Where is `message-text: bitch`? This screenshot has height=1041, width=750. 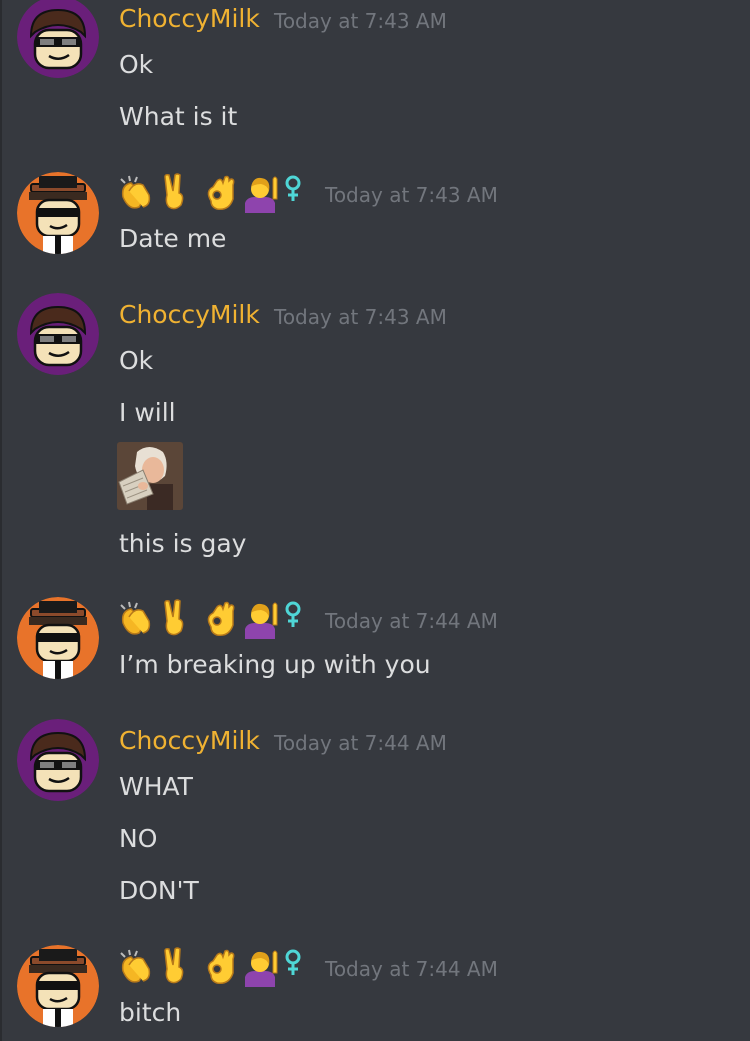 message-text: bitch is located at coordinates (150, 1012).